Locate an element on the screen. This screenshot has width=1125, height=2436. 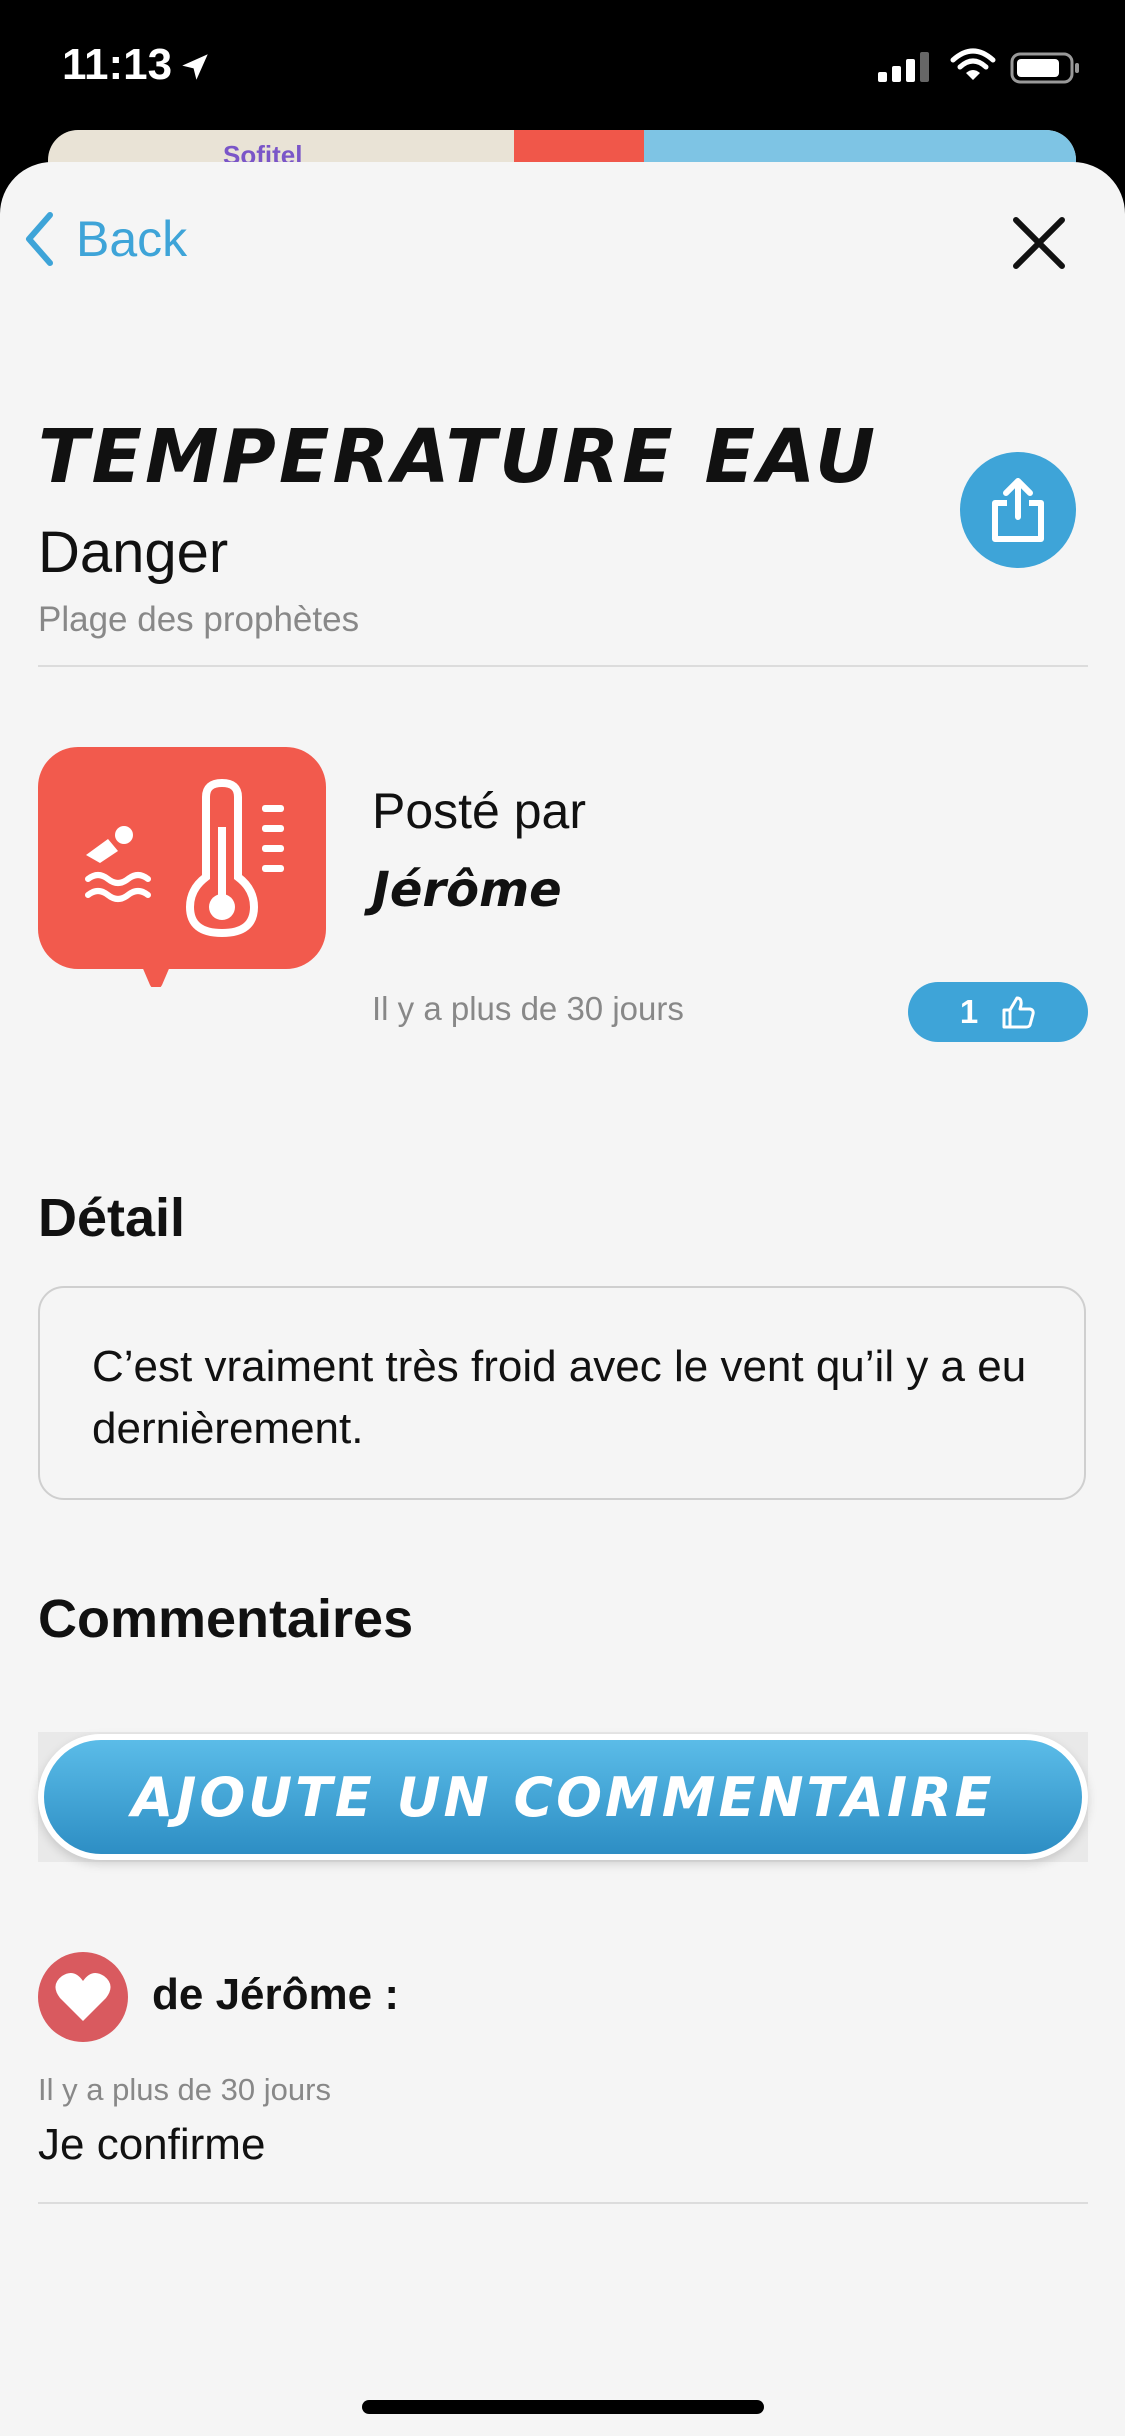
posted-by-label: Posté par is located at coordinates (479, 811).